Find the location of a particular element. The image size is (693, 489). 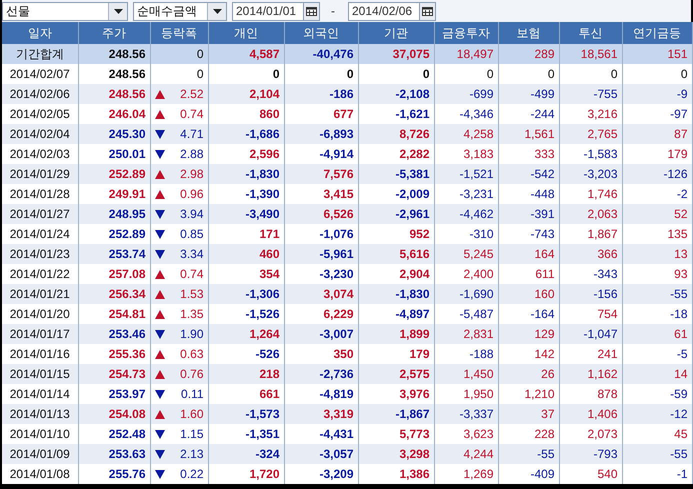

change-value: 1.15 is located at coordinates (192, 434).